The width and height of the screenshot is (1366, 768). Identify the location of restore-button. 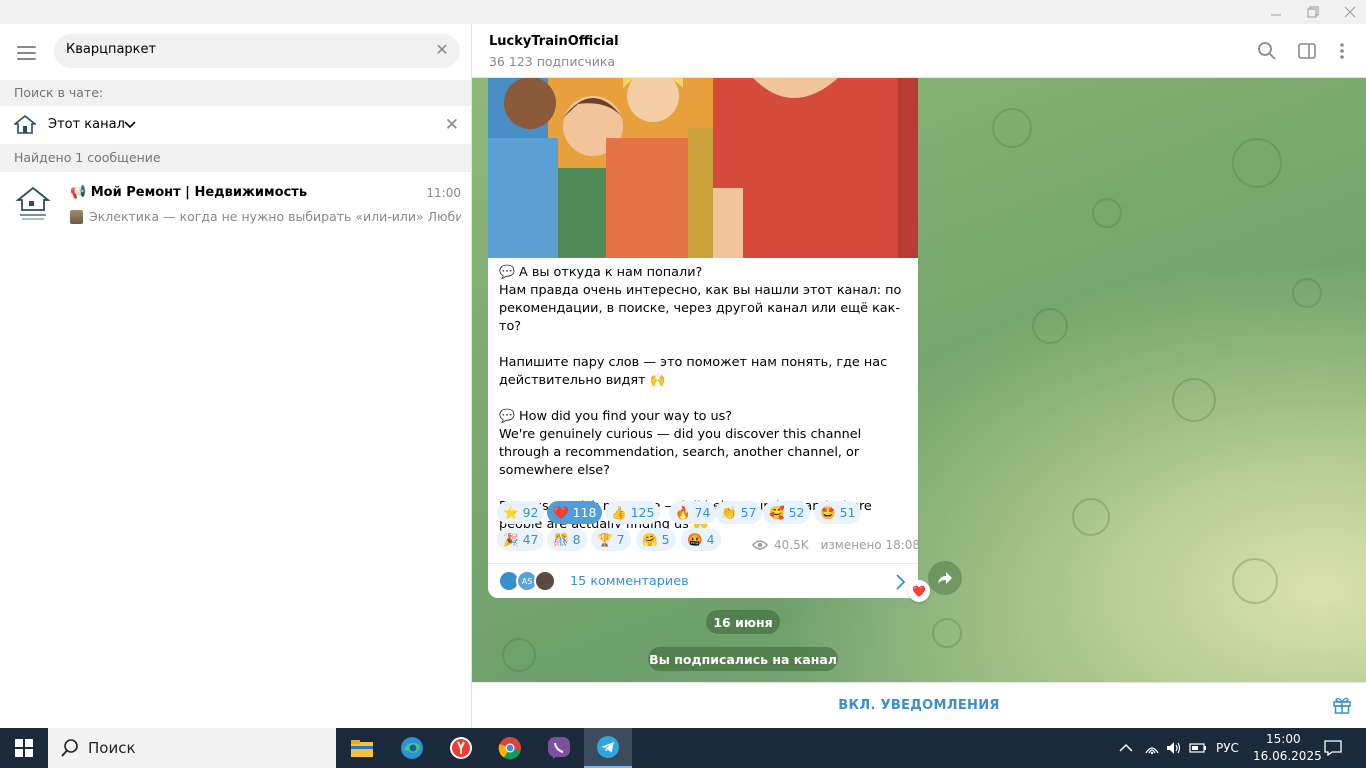
(1313, 12).